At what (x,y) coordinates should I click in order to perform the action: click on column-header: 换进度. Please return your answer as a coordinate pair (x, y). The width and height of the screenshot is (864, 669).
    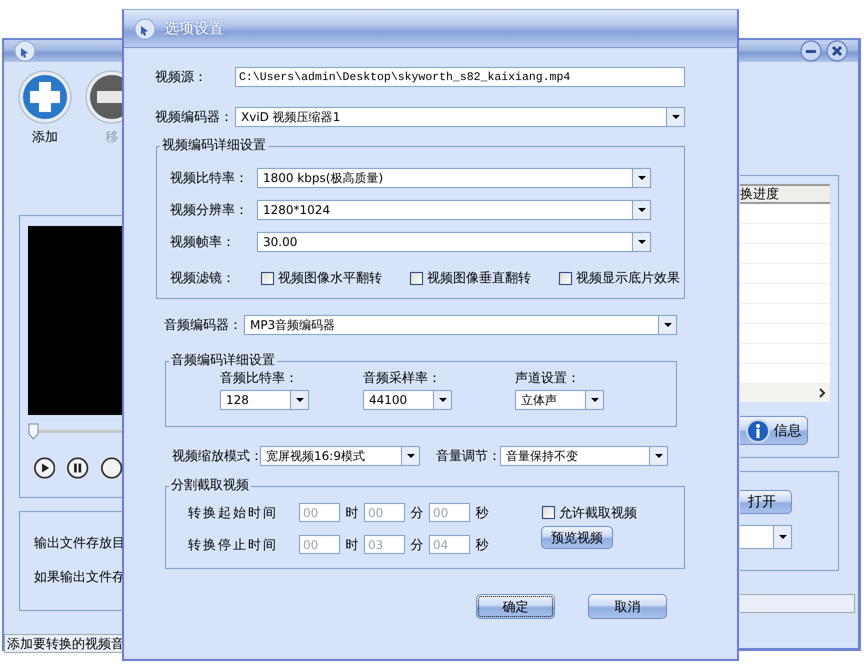
    Looking at the image, I should click on (785, 194).